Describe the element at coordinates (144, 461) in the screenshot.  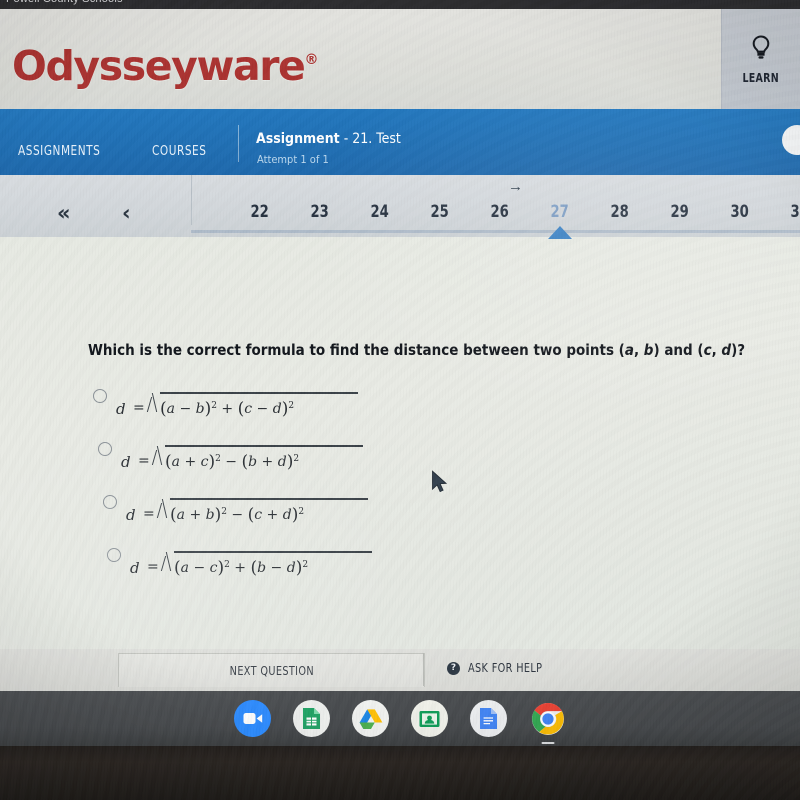
I see `option-b-equals: =` at that location.